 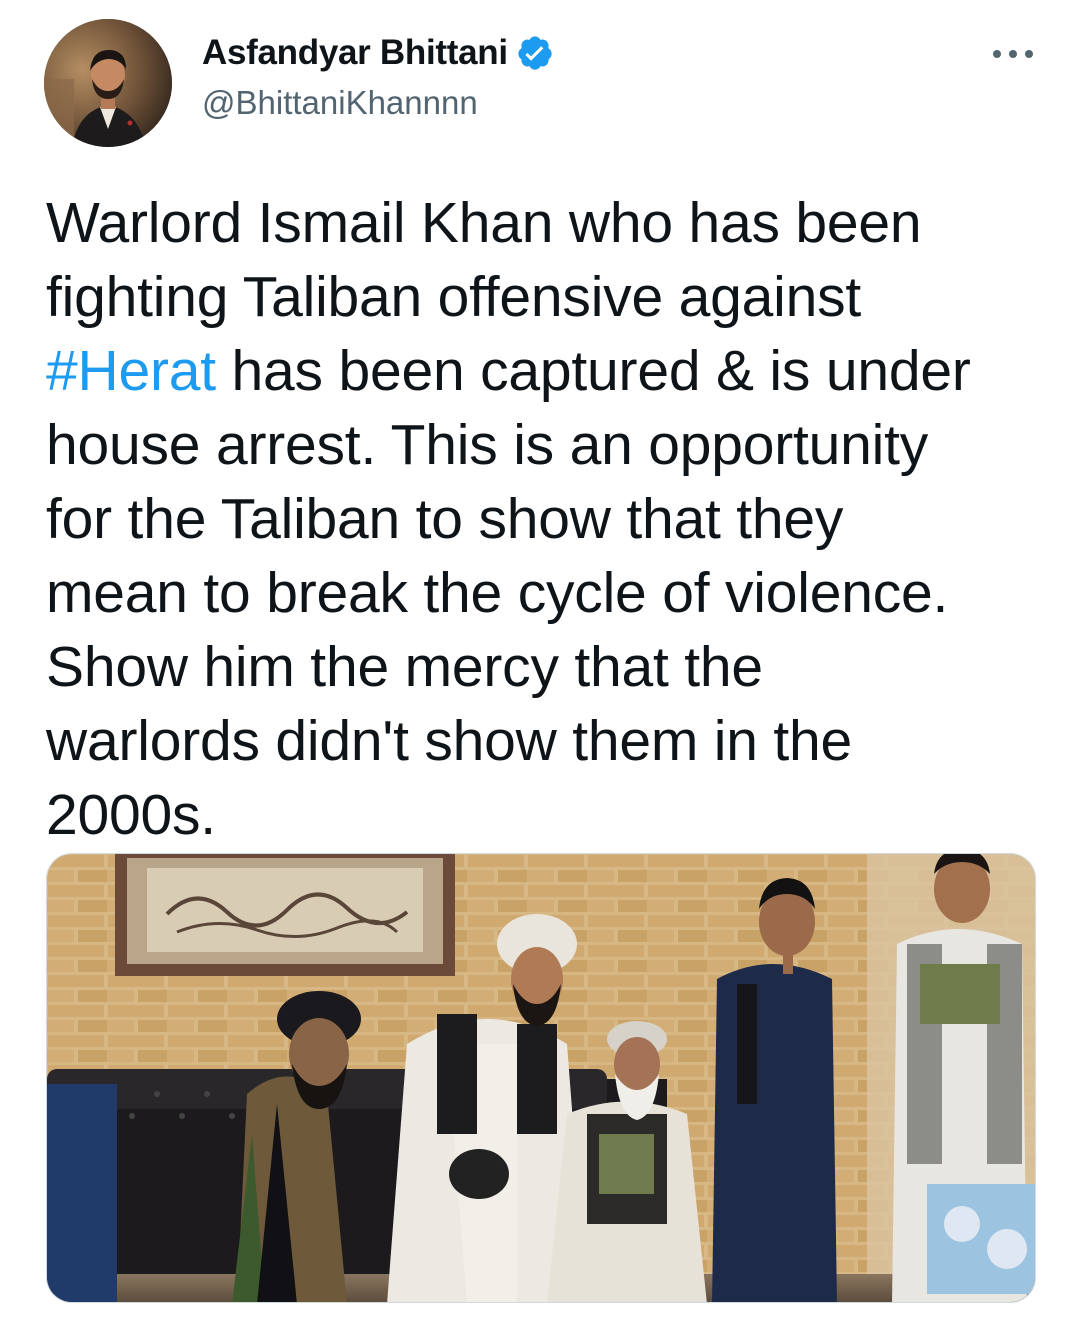 What do you see at coordinates (404, 667) in the screenshot?
I see `tweet-line: Show him the mercy that the` at bounding box center [404, 667].